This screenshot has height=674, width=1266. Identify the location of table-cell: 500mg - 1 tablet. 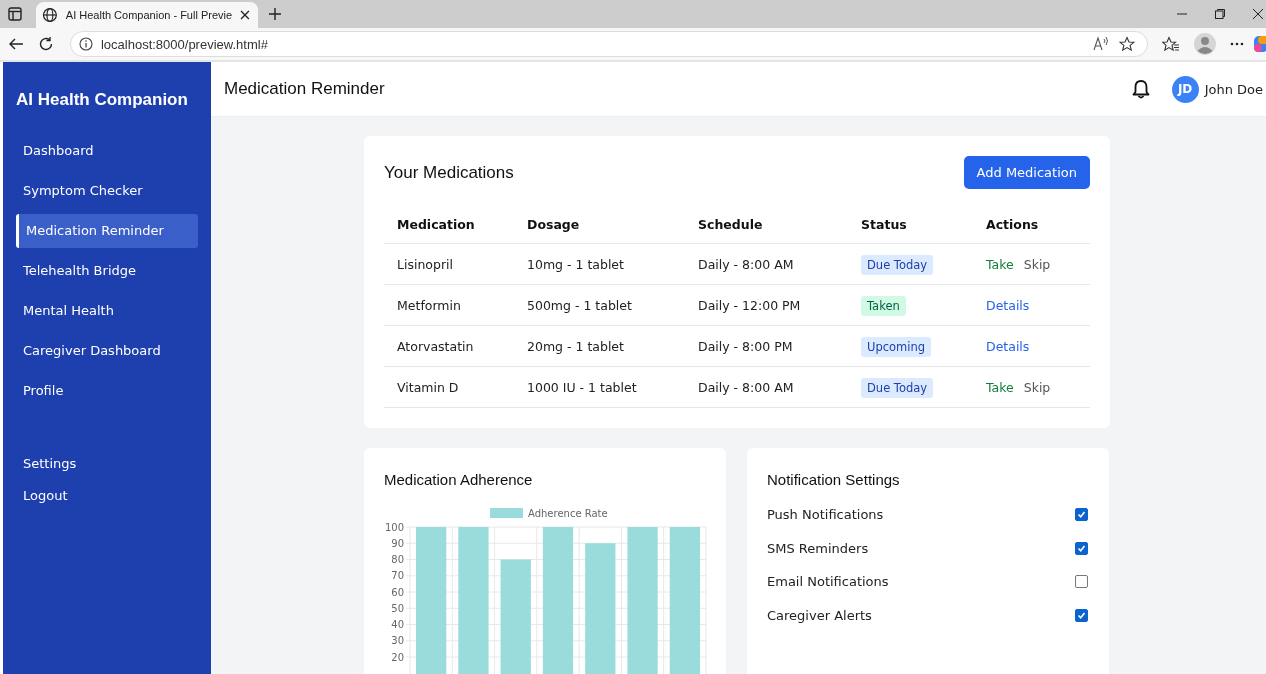
(579, 305).